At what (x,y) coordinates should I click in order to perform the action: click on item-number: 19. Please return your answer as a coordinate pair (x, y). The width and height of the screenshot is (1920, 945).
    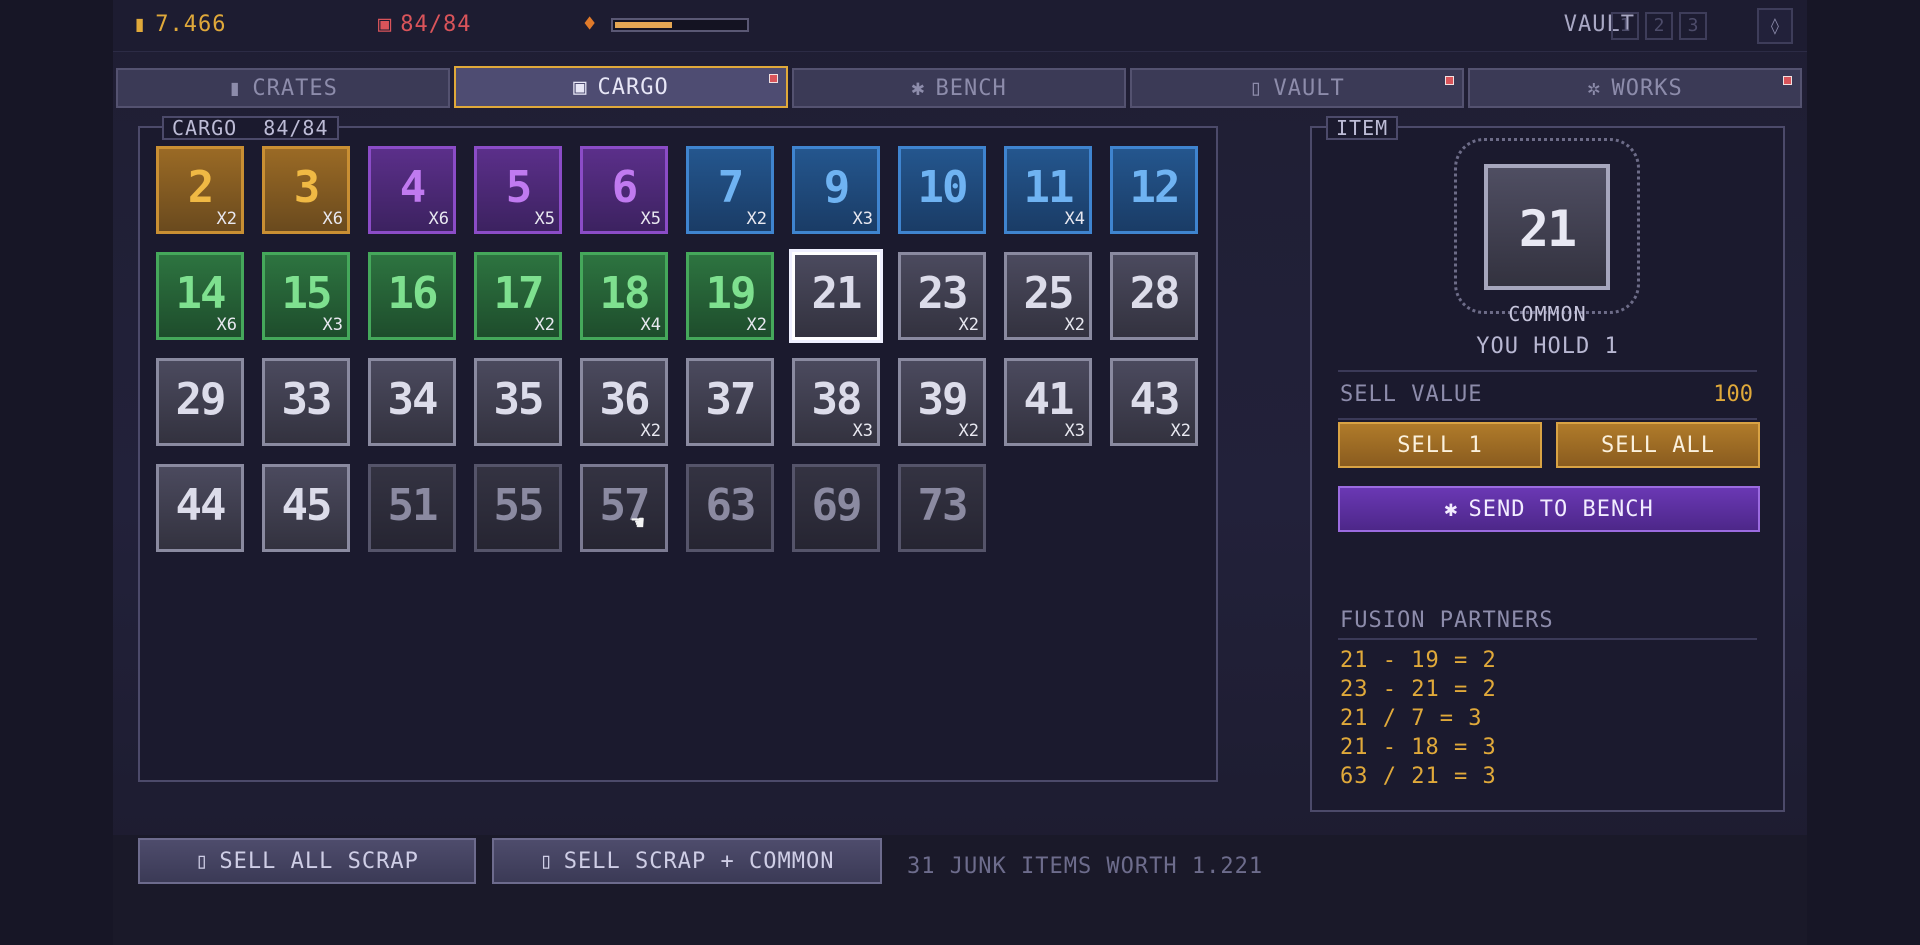
    Looking at the image, I should click on (731, 293).